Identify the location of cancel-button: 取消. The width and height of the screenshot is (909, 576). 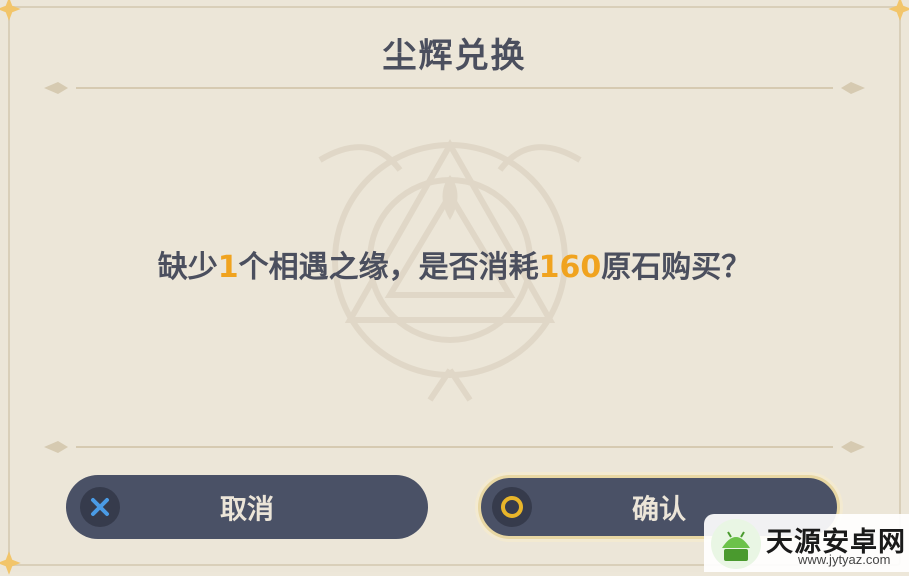
(247, 507).